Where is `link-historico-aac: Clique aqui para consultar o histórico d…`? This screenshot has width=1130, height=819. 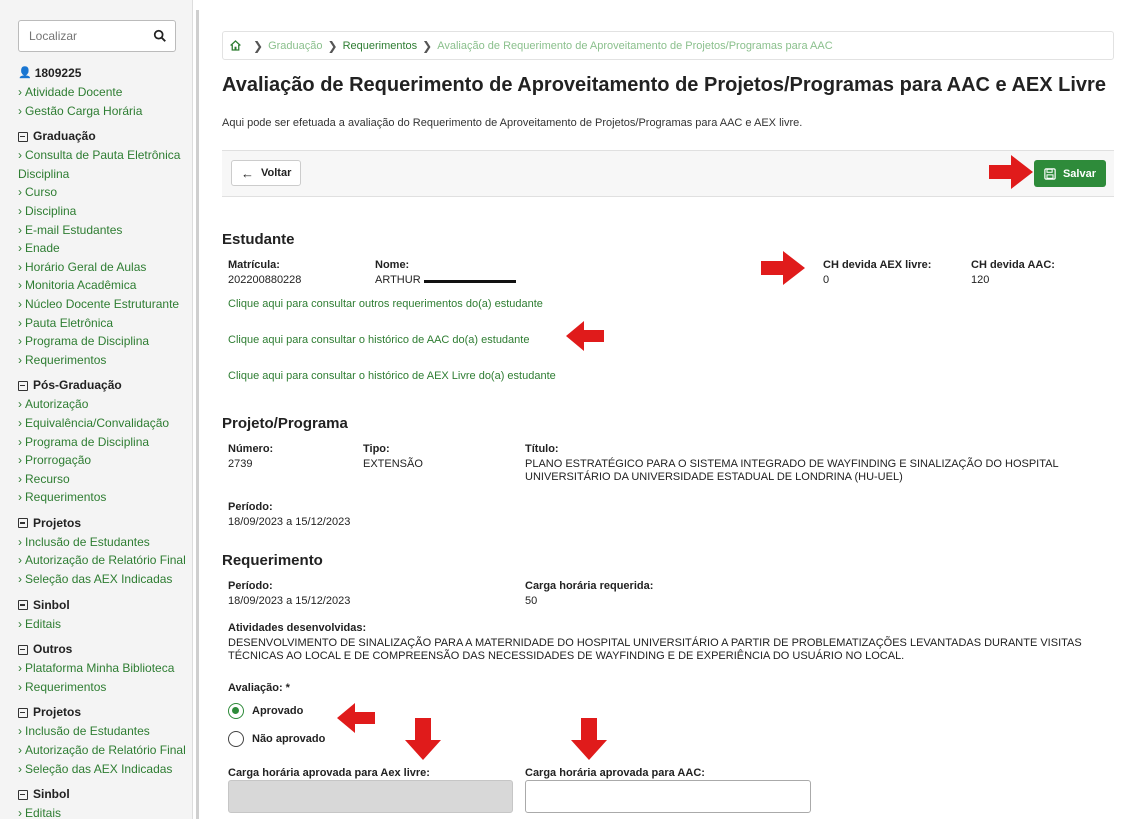
link-historico-aac: Clique aqui para consultar o histórico d… is located at coordinates (378, 340).